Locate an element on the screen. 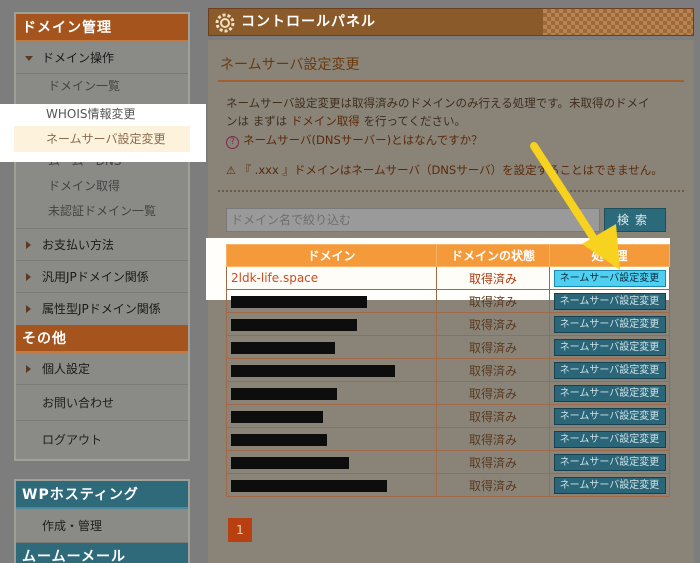 The width and height of the screenshot is (700, 563). sidebar-item-generic-jp: 汎用JPドメイン関係 is located at coordinates (102, 277).